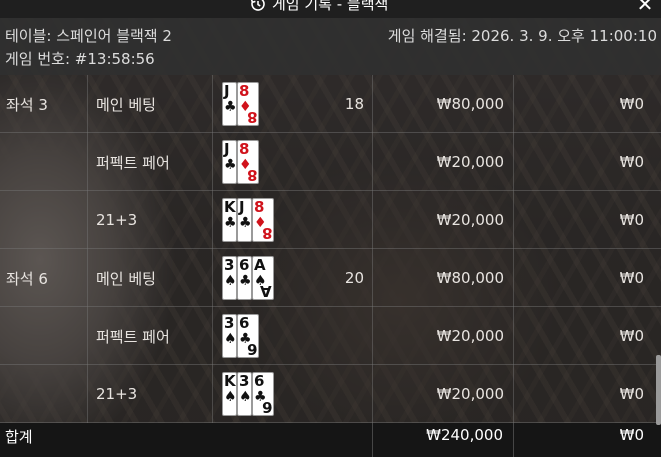 This screenshot has width=661, height=457. I want to click on playing-card: K ♣, so click(229, 220).